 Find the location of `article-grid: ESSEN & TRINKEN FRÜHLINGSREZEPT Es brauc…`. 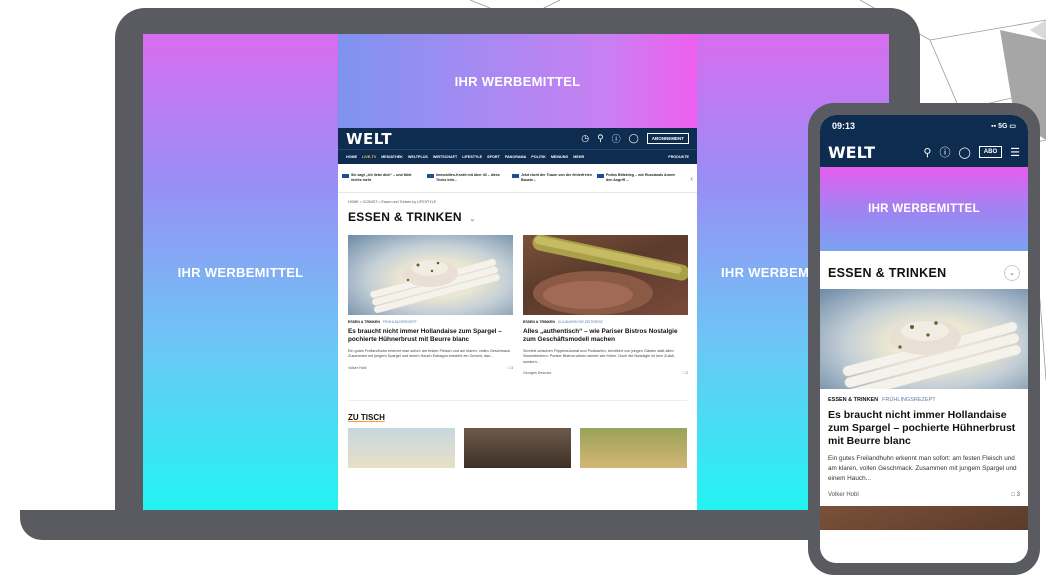

article-grid: ESSEN & TRINKEN FRÜHLINGSREZEPT Es brauc… is located at coordinates (517, 299).